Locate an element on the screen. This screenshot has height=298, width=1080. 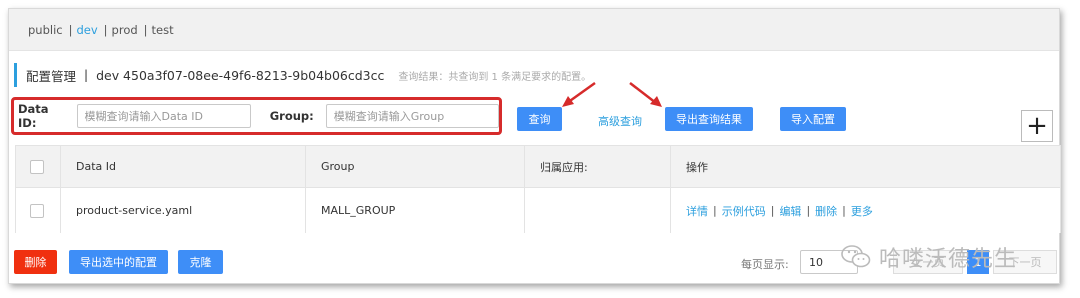
column-header-data-id: Data Id is located at coordinates (96, 166).